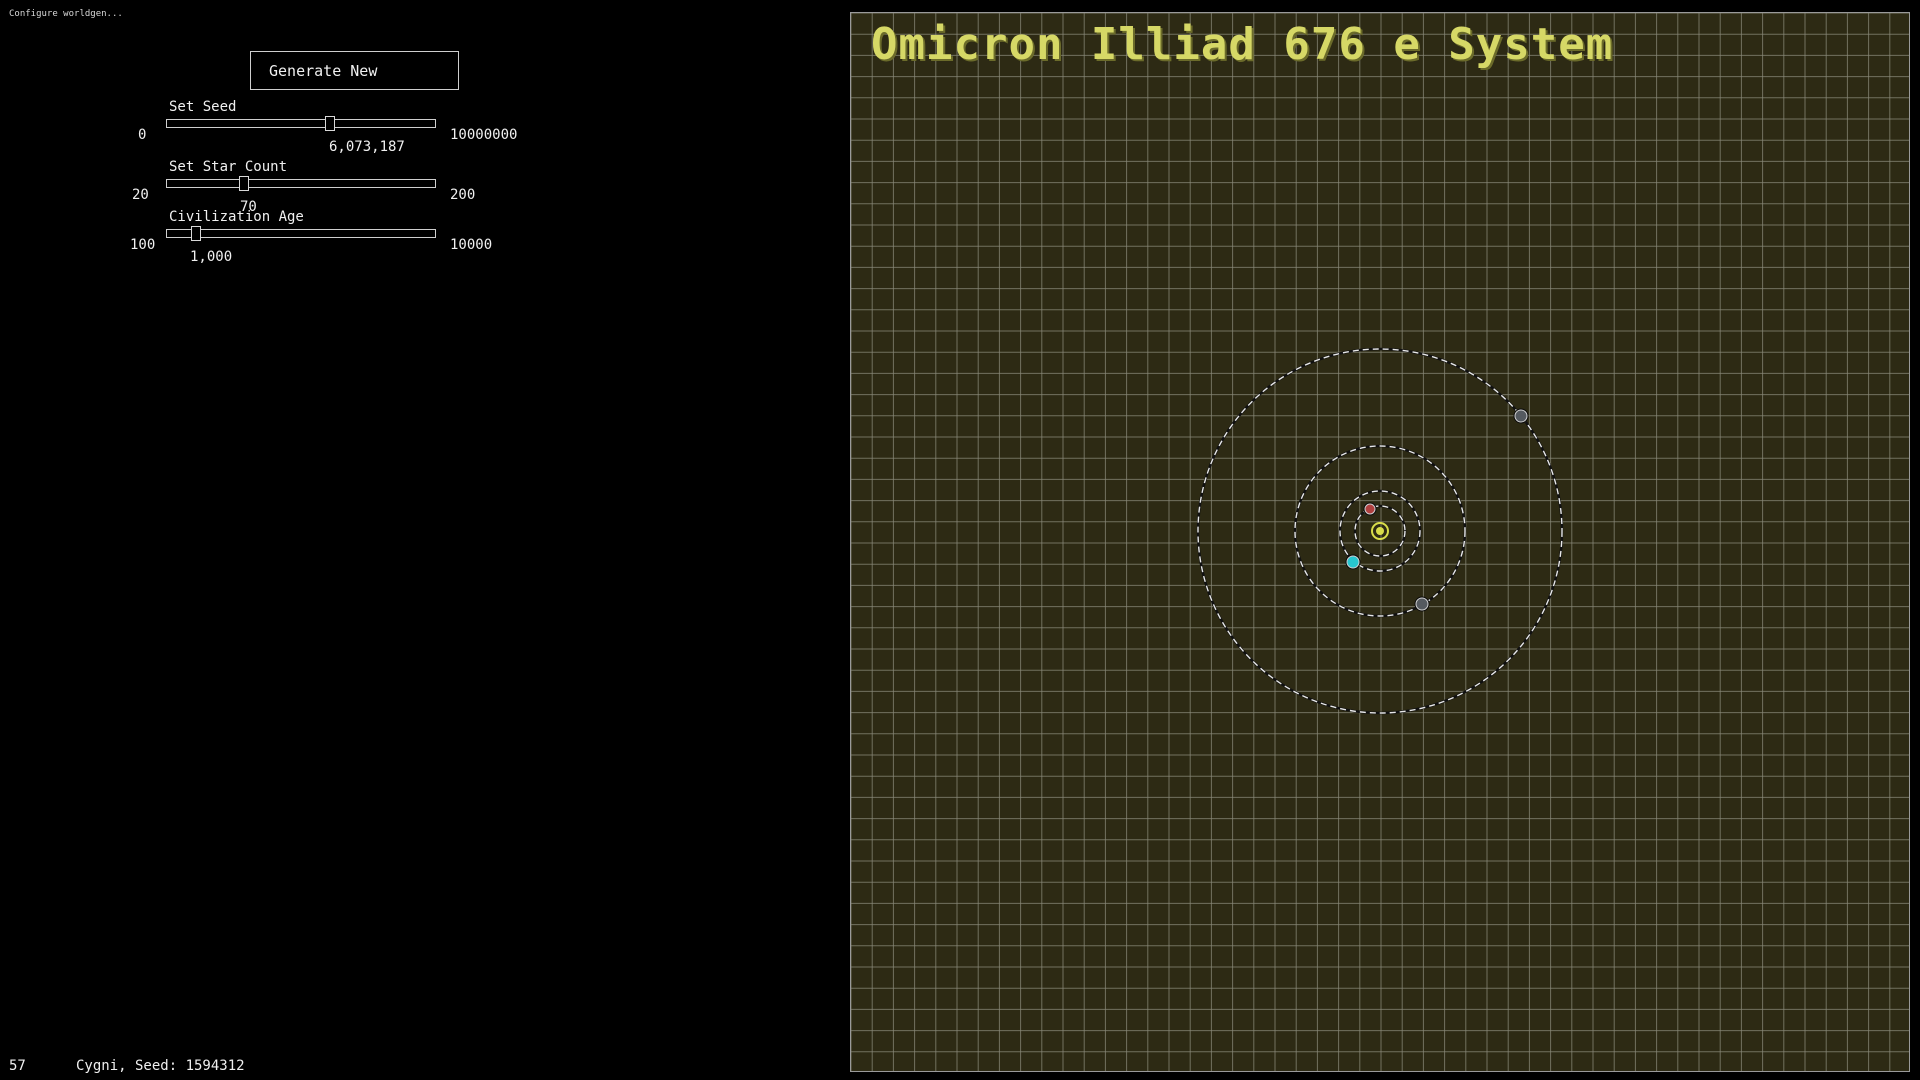 Image resolution: width=1920 pixels, height=1080 pixels. Describe the element at coordinates (196, 233) in the screenshot. I see `civ-age-slider-thumb` at that location.